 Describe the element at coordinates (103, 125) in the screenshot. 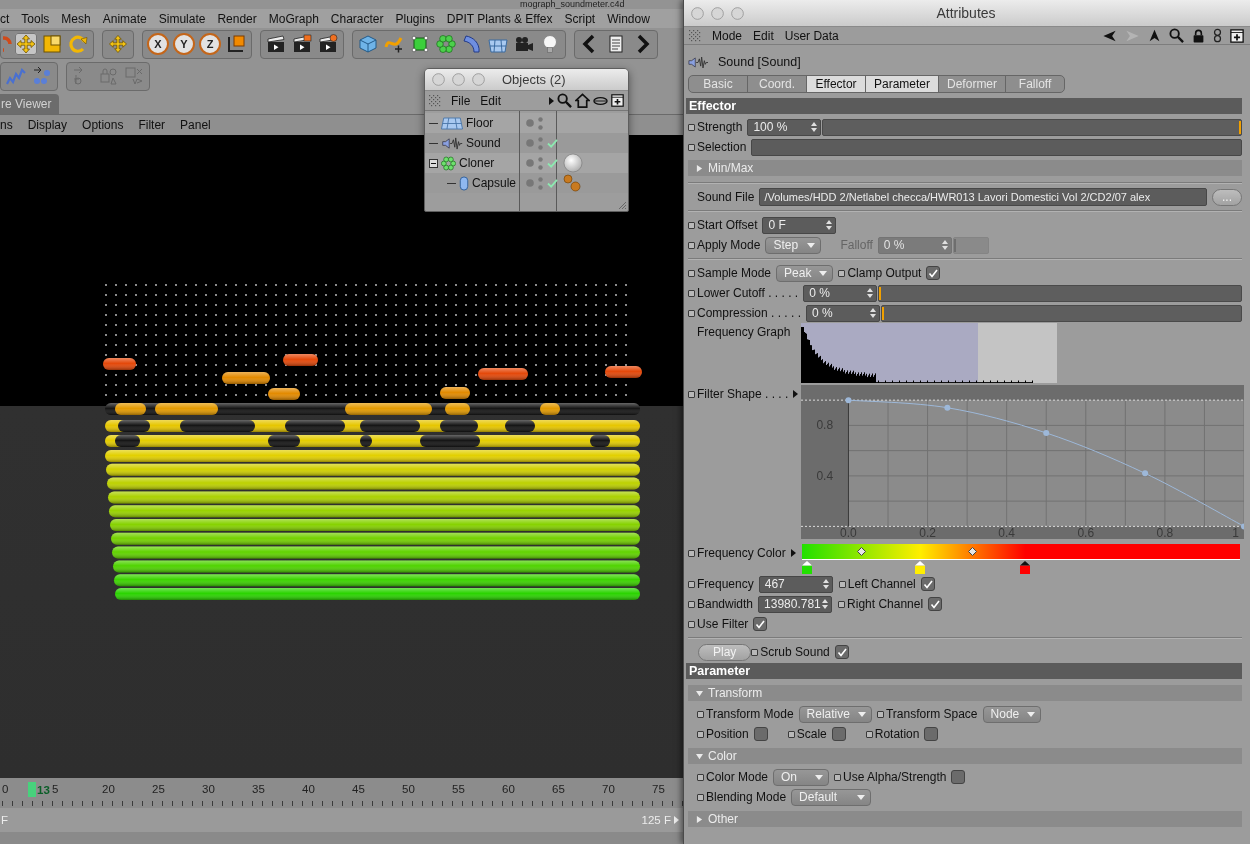

I see `menu-item: Options` at that location.